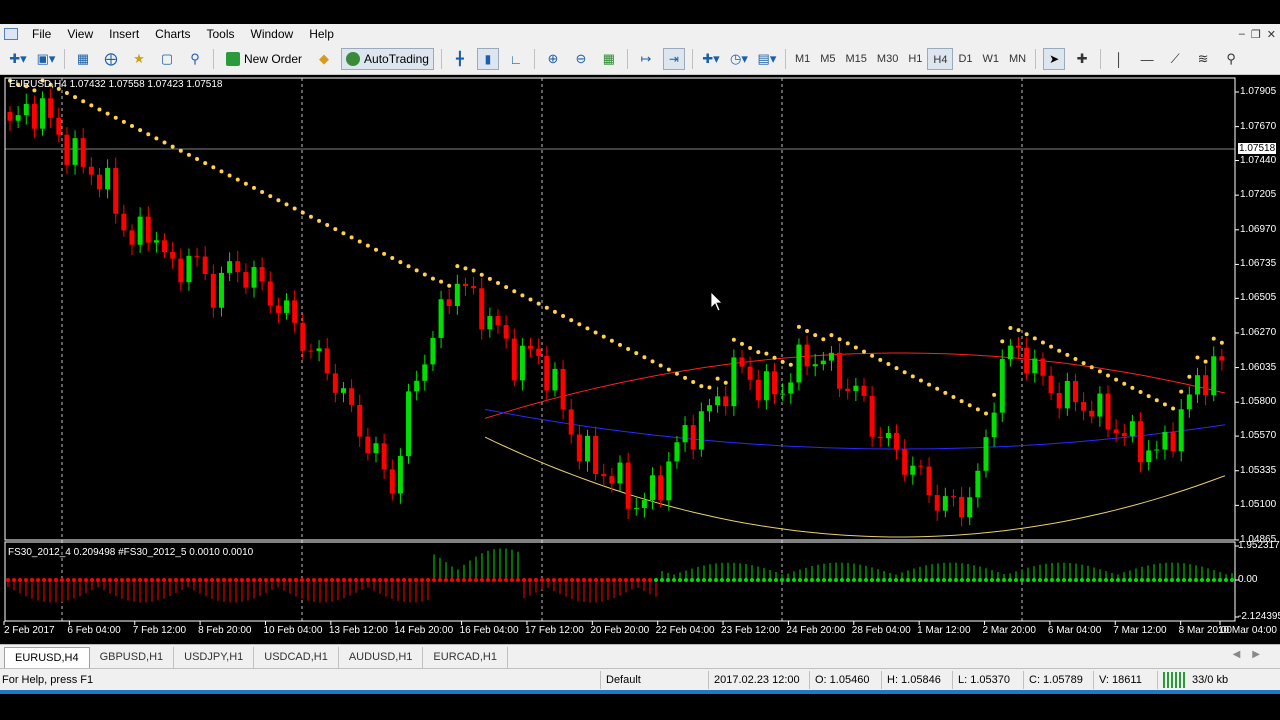  What do you see at coordinates (324, 59) in the screenshot?
I see `metaeditor-icon: ◆` at bounding box center [324, 59].